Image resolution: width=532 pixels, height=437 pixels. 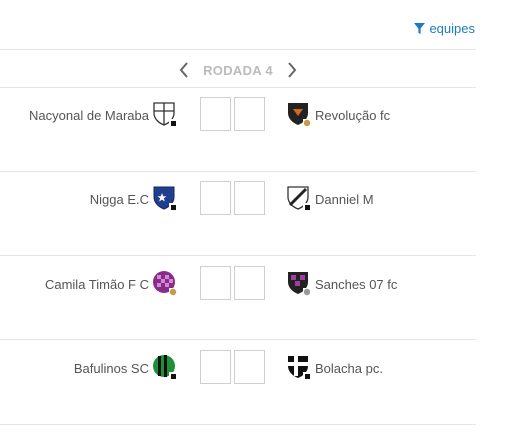 What do you see at coordinates (344, 199) in the screenshot?
I see `away-team-name: Danniel M` at bounding box center [344, 199].